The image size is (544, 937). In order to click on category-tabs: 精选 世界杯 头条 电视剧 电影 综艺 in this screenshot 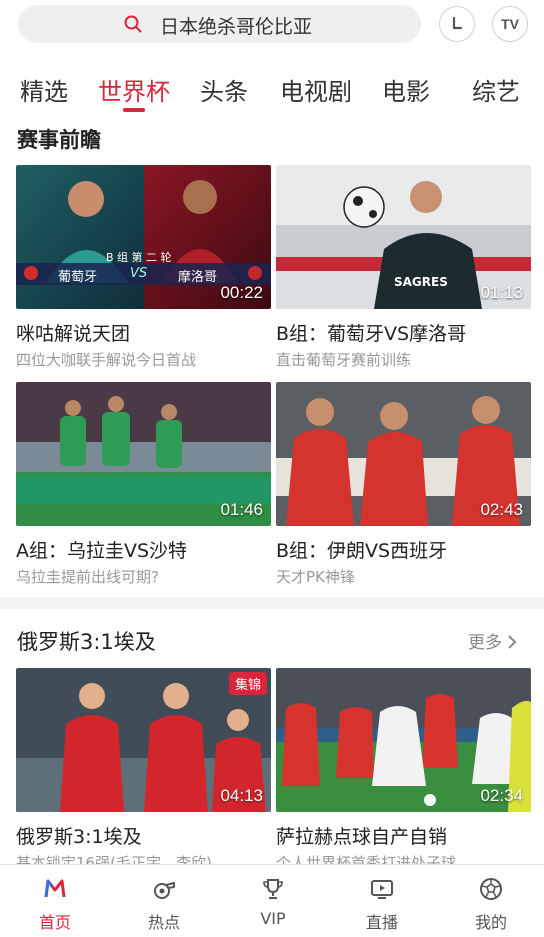, I will do `click(272, 92)`.